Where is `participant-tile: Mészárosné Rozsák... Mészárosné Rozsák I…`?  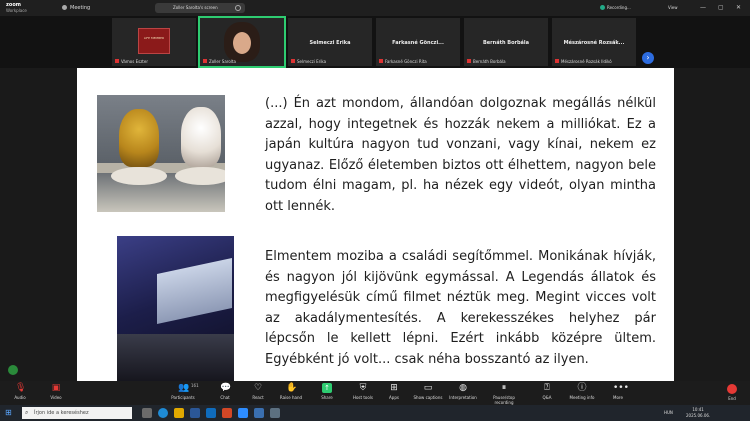
participant-tile: Mészárosné Rozsák... Mészárosné Rozsák I… is located at coordinates (594, 42).